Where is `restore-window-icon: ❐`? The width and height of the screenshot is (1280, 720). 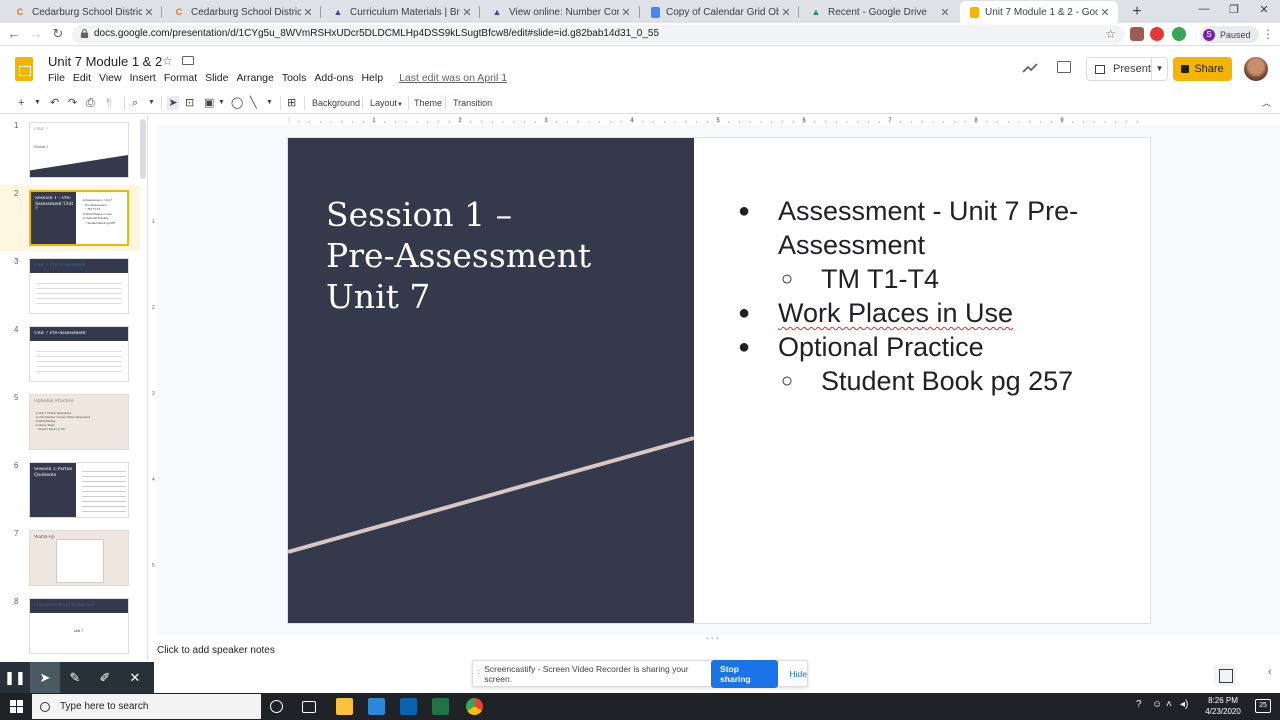 restore-window-icon: ❐ is located at coordinates (1234, 9).